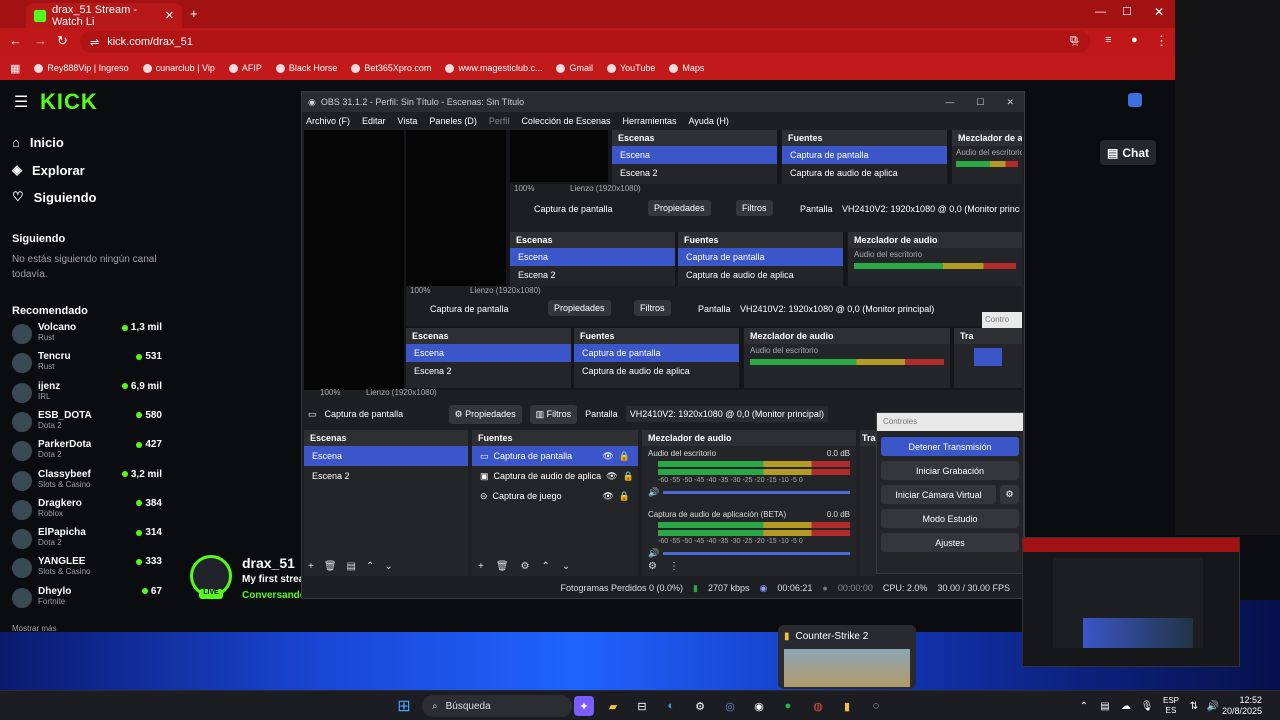 Image resolution: width=1280 pixels, height=720 pixels. What do you see at coordinates (818, 706) in the screenshot?
I see `chrome-icon: ◍` at bounding box center [818, 706].